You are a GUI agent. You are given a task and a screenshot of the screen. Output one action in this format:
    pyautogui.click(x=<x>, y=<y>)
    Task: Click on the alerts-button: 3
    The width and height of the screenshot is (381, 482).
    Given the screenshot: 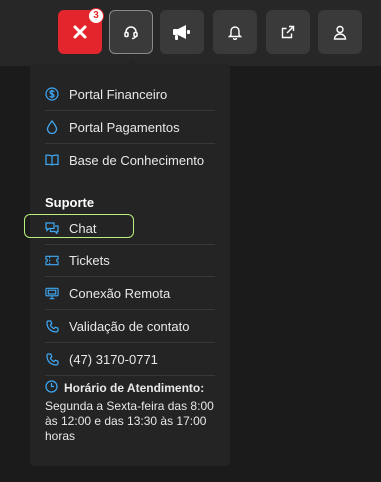 What is the action you would take?
    pyautogui.click(x=81, y=31)
    